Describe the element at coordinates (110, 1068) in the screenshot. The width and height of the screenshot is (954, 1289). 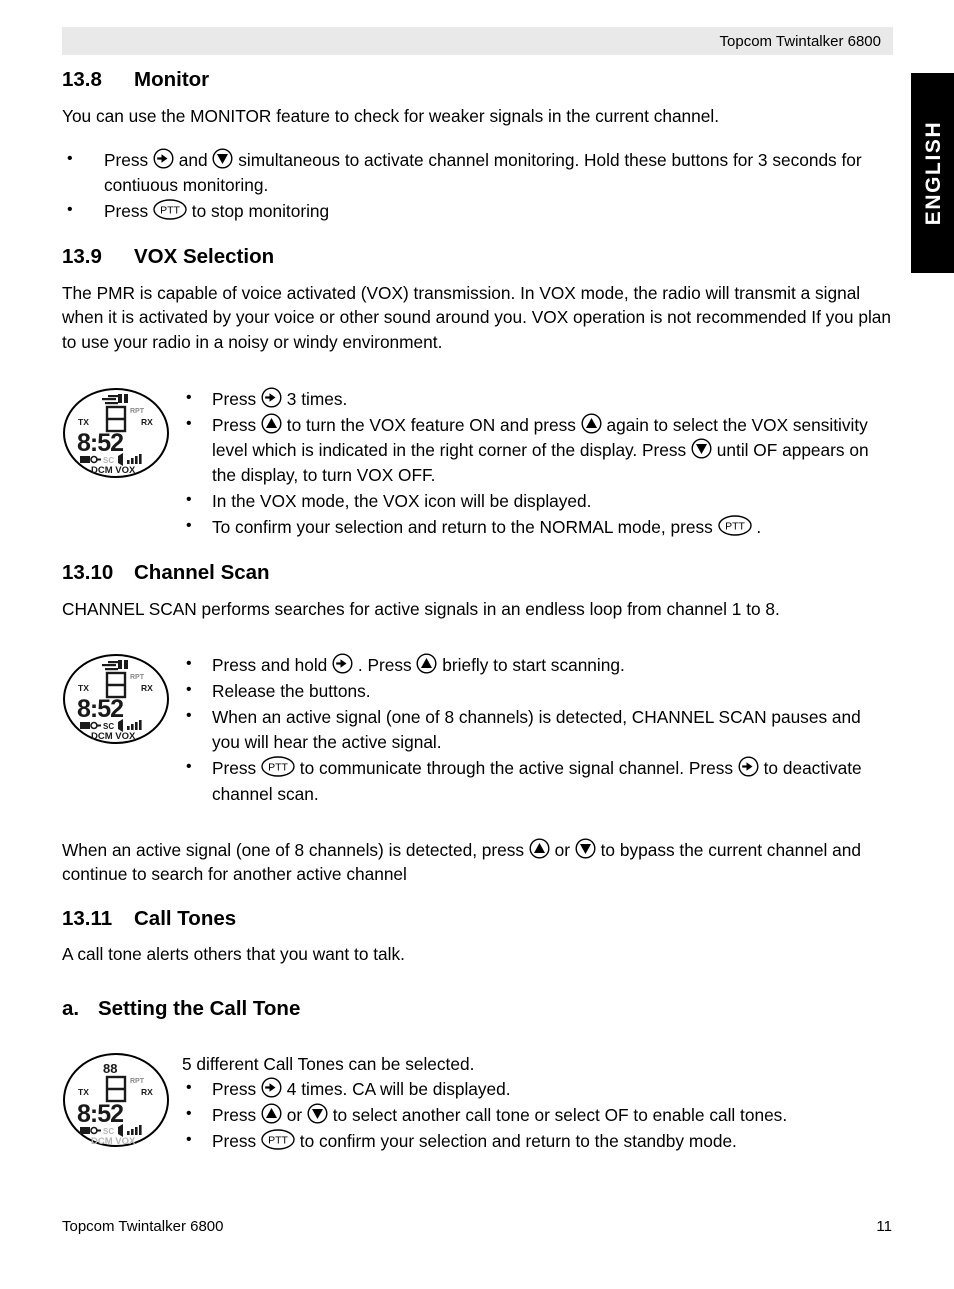
I see `svg-text: 88` at that location.